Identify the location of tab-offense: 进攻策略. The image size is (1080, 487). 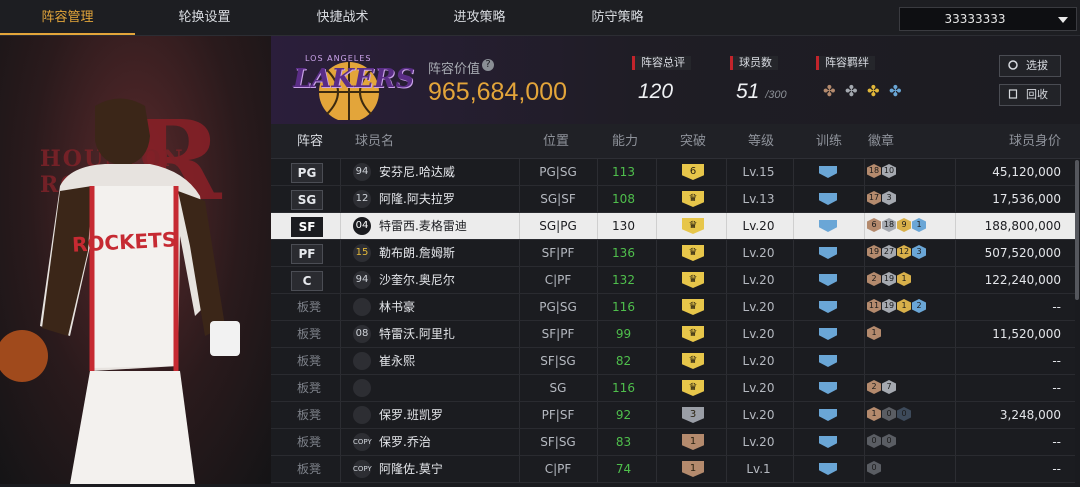
(479, 16).